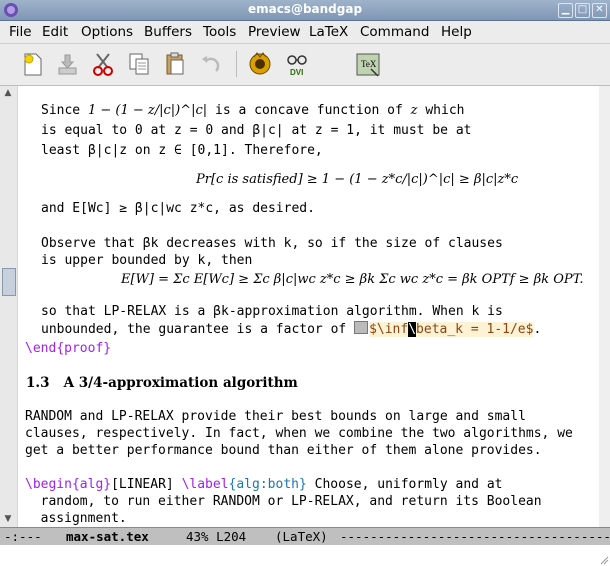 The height and width of the screenshot is (566, 610). Describe the element at coordinates (103, 64) in the screenshot. I see `cut-icon` at that location.